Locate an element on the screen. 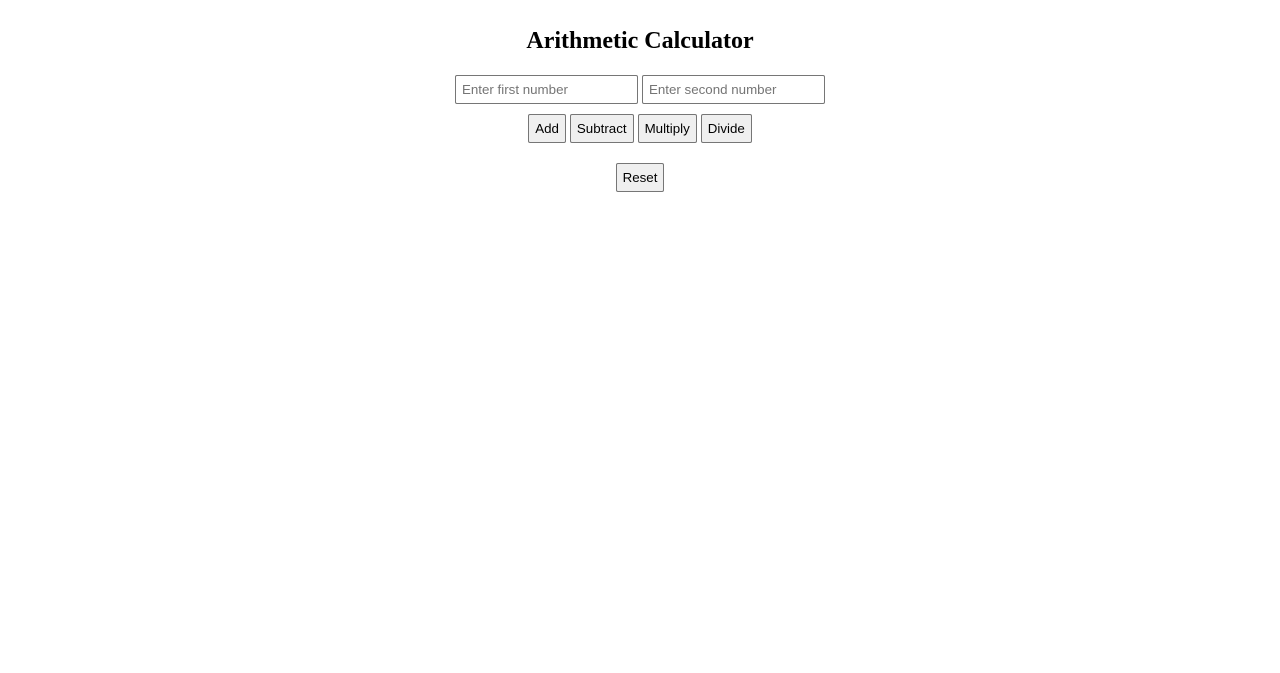 The width and height of the screenshot is (1280, 673). divide-button: Divide is located at coordinates (726, 128).